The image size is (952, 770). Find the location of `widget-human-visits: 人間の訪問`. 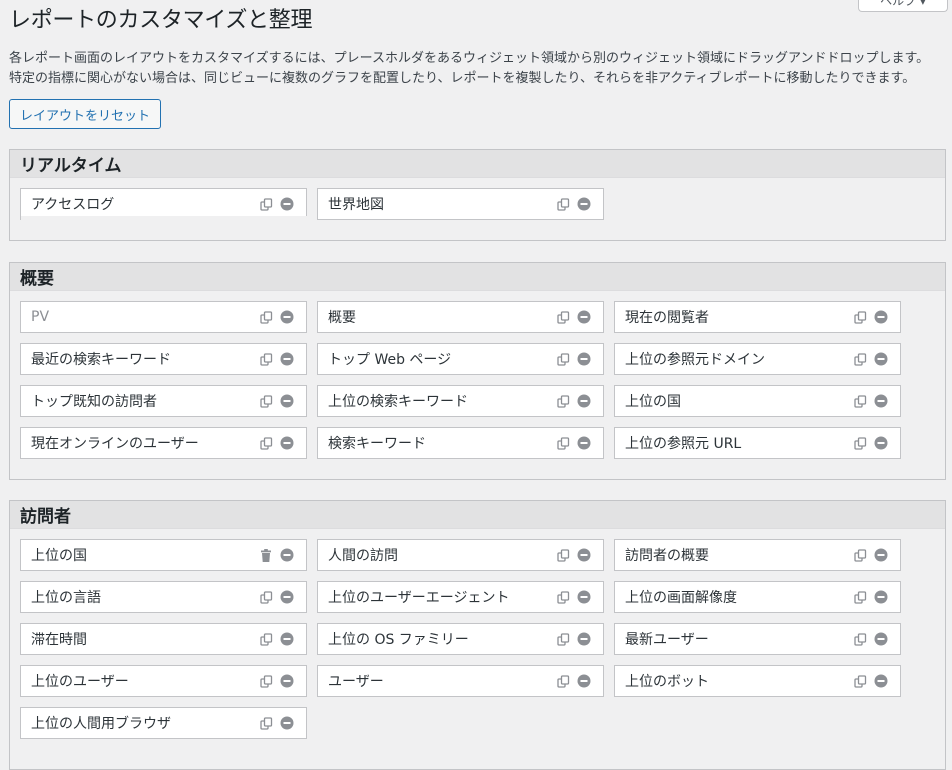

widget-human-visits: 人間の訪問 is located at coordinates (460, 555).